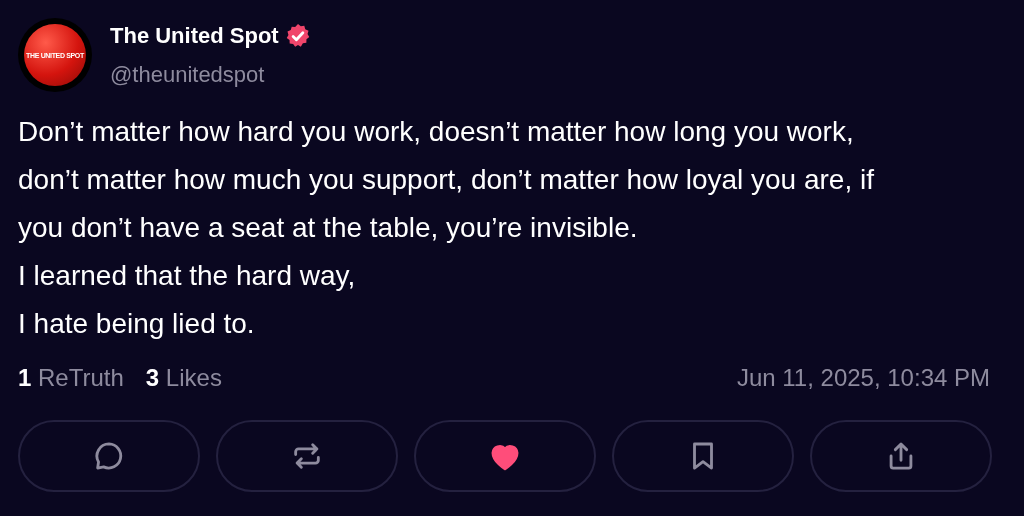 This screenshot has width=1024, height=516. What do you see at coordinates (505, 456) in the screenshot?
I see `like-button` at bounding box center [505, 456].